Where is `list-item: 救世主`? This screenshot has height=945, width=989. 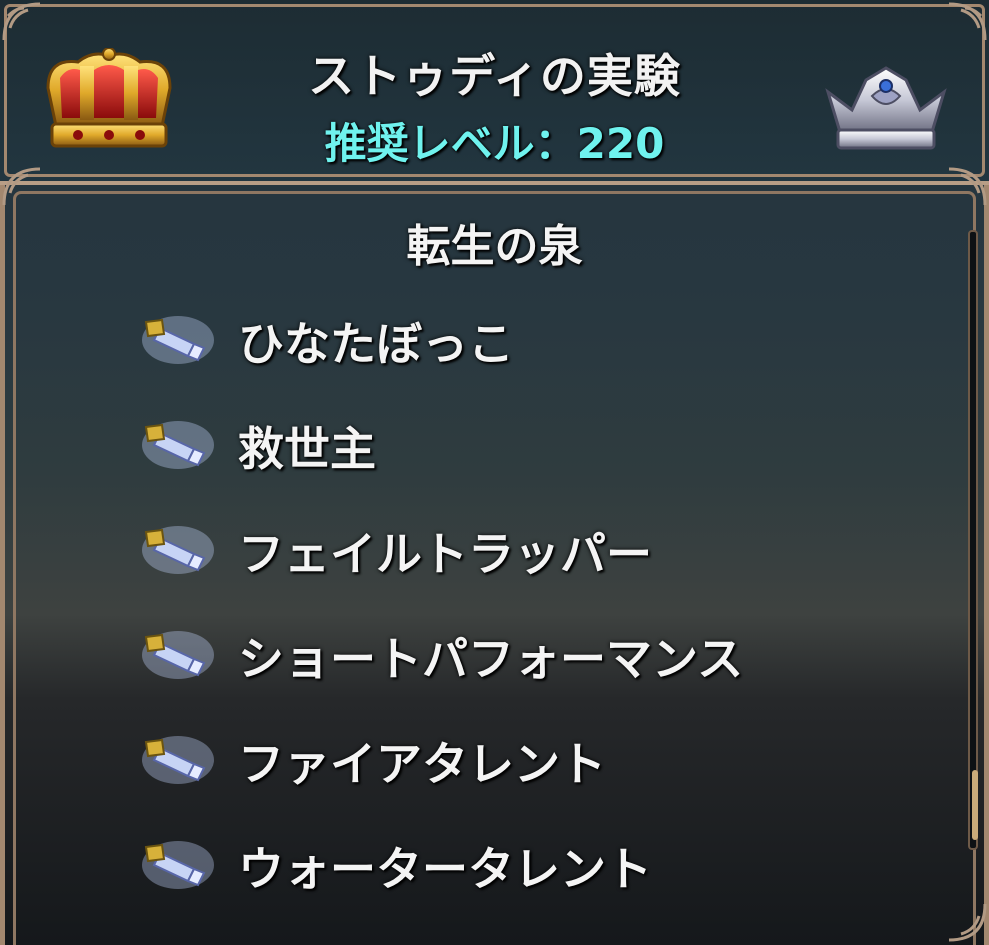 list-item: 救世主 is located at coordinates (518, 445).